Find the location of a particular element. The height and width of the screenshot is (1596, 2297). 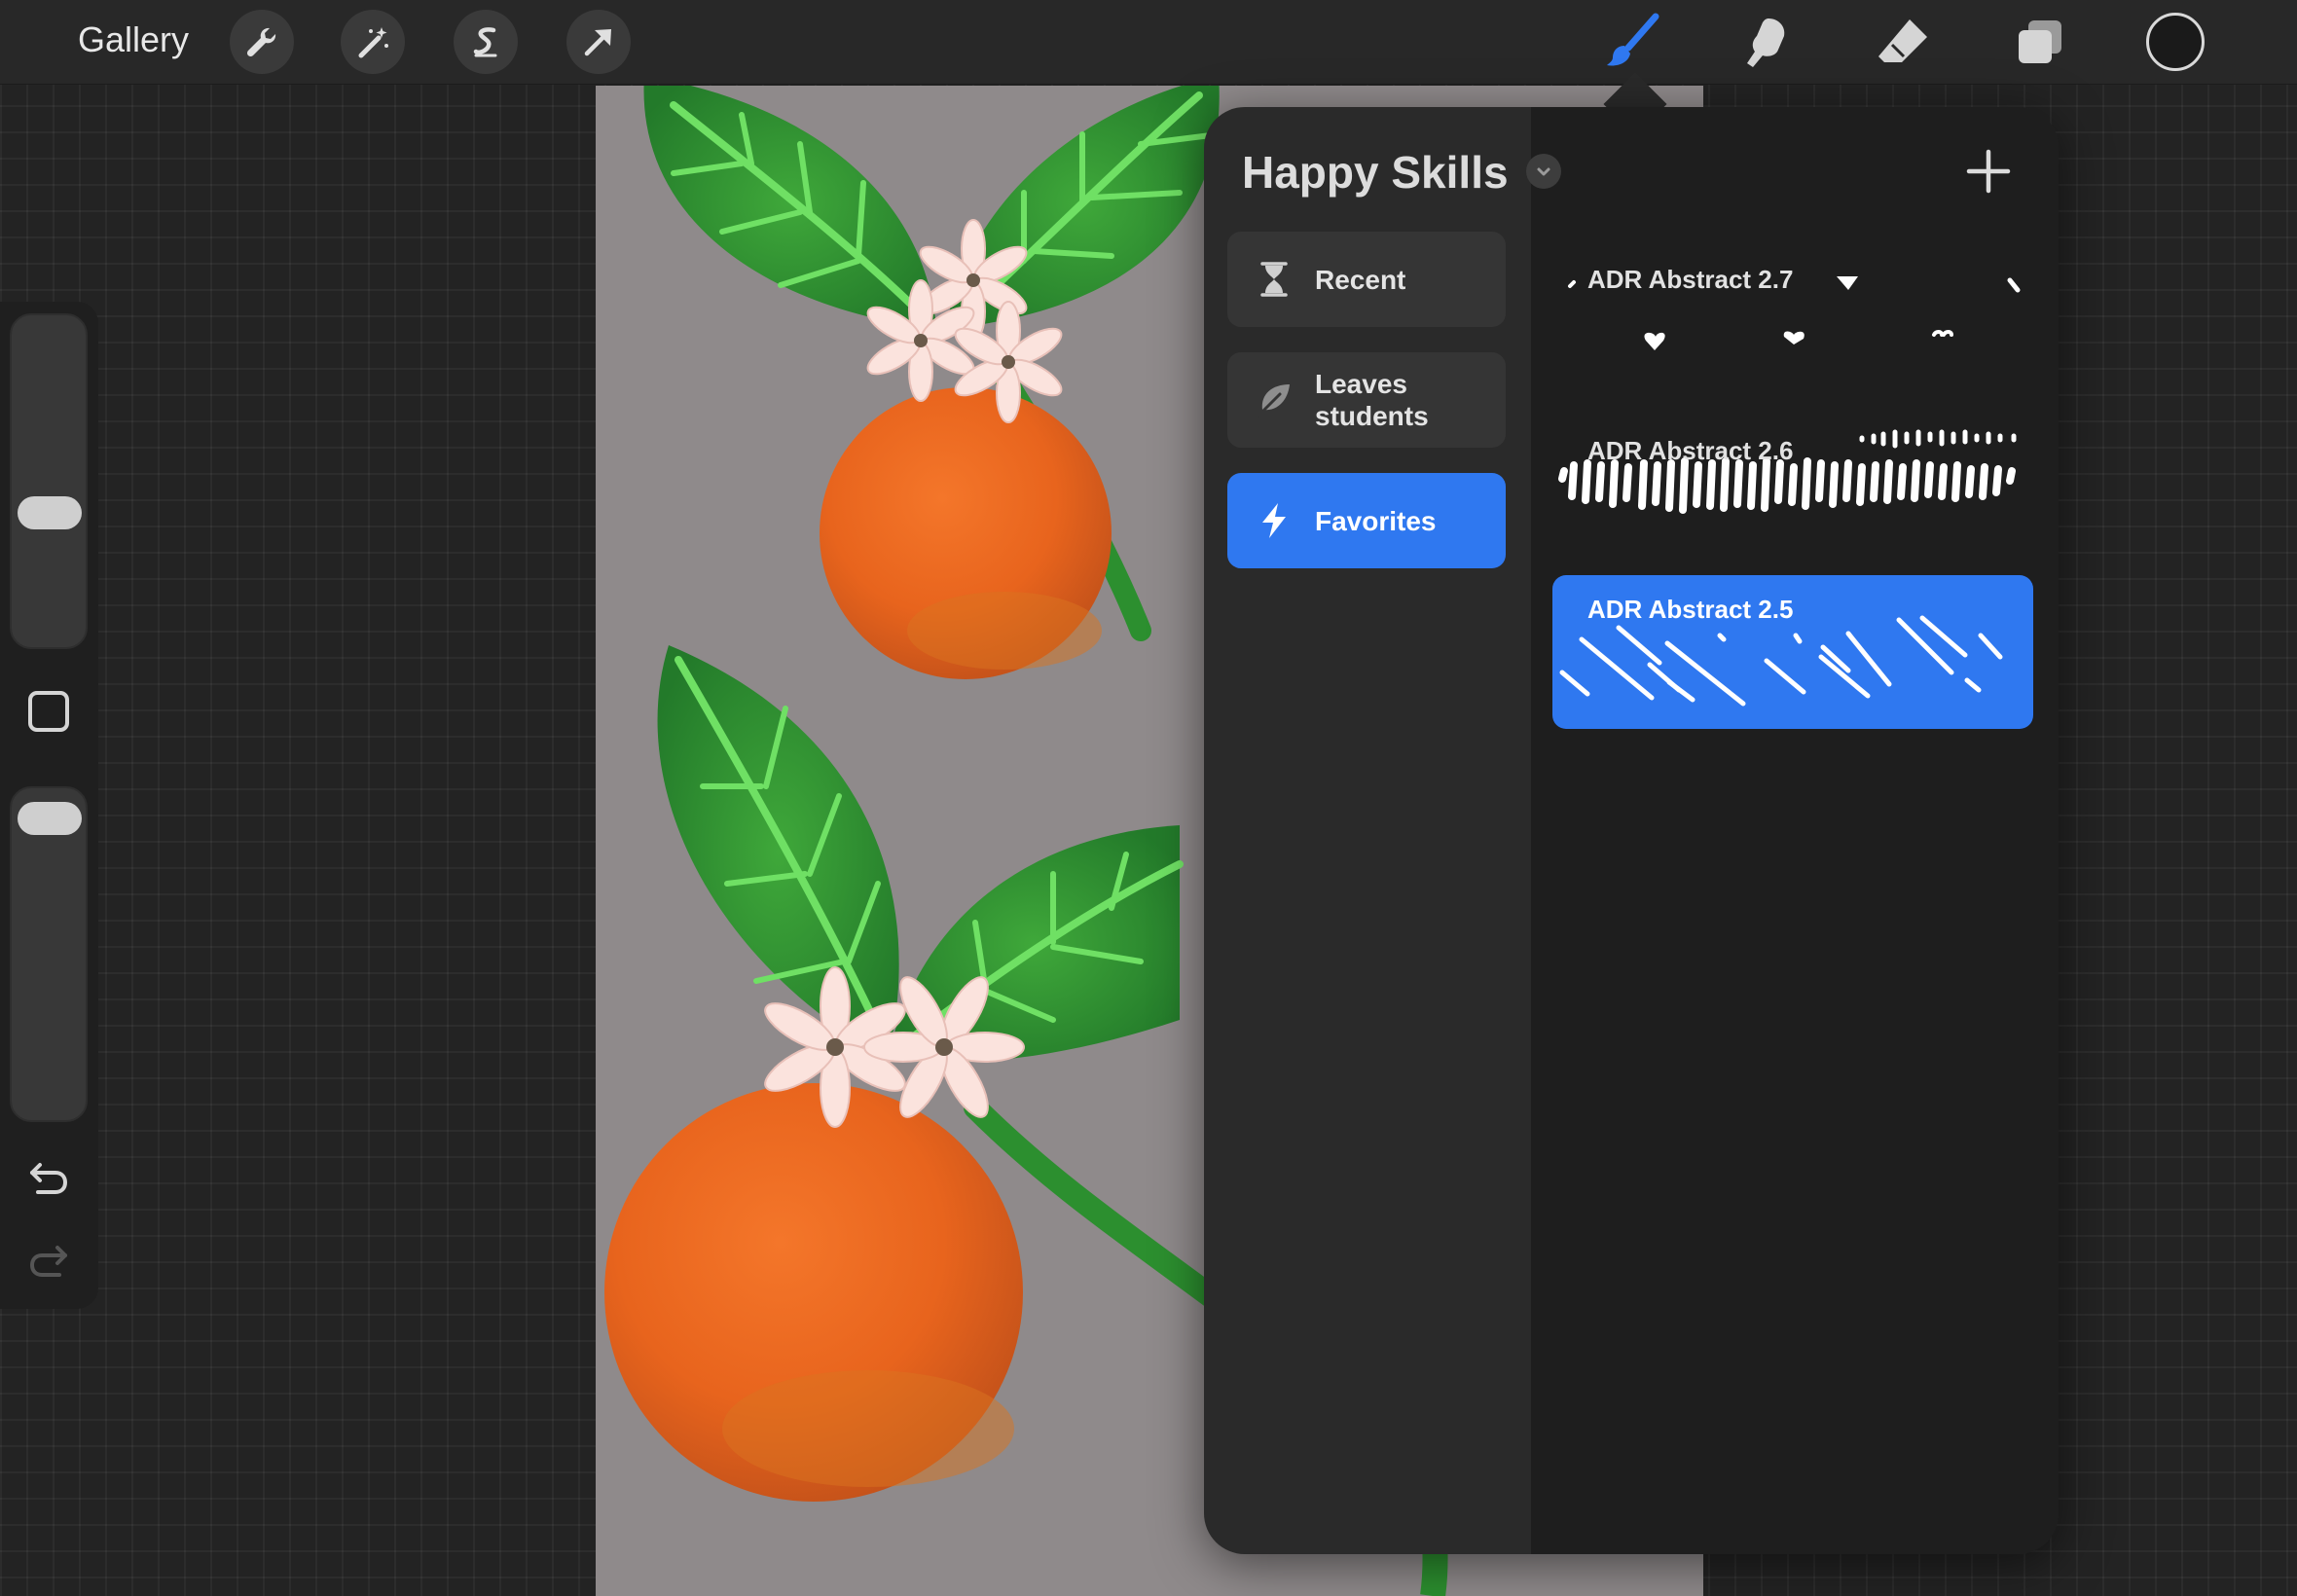

transform-arrow-icon is located at coordinates (597, 42).